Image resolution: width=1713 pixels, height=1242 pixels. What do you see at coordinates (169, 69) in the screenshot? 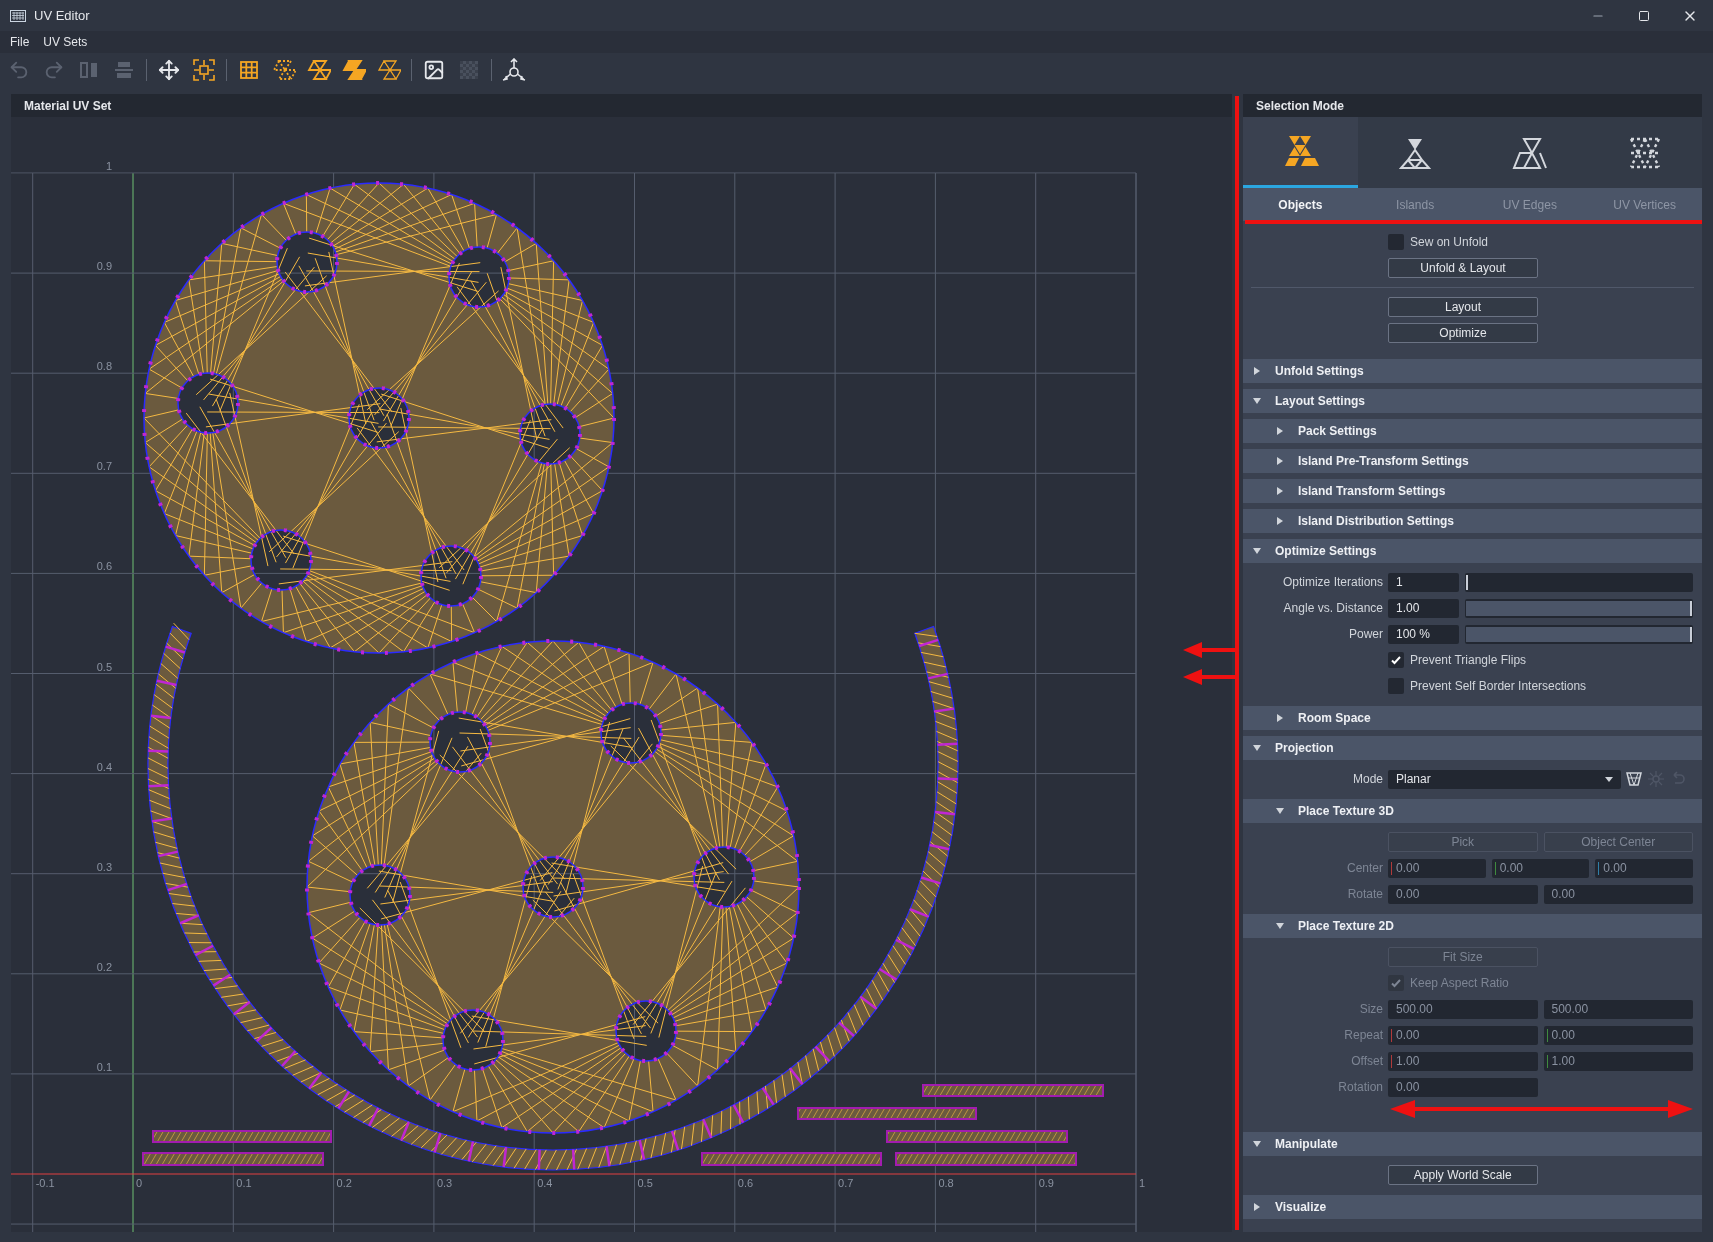
I see `move-icon` at bounding box center [169, 69].